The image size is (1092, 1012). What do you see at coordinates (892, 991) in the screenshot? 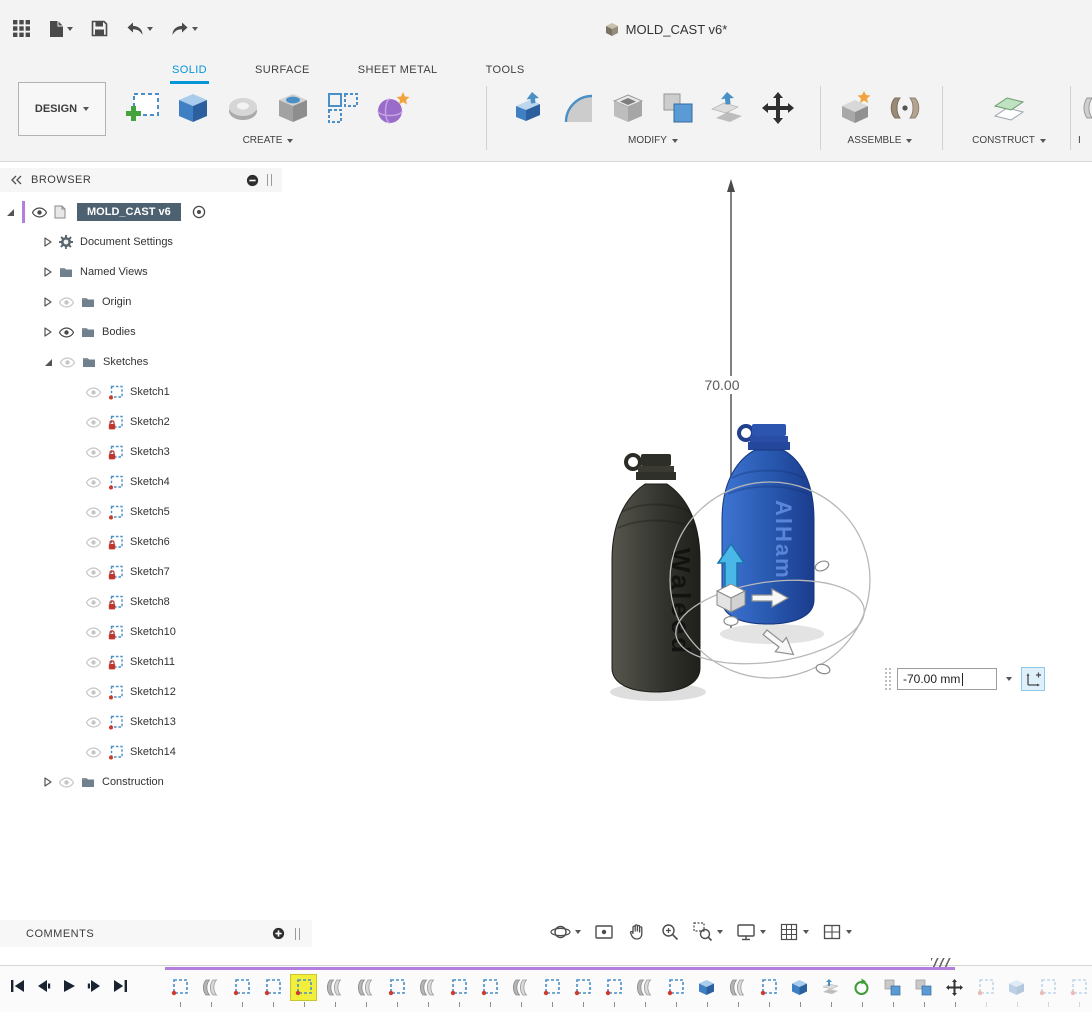
I see `timeline-feature-combine` at bounding box center [892, 991].